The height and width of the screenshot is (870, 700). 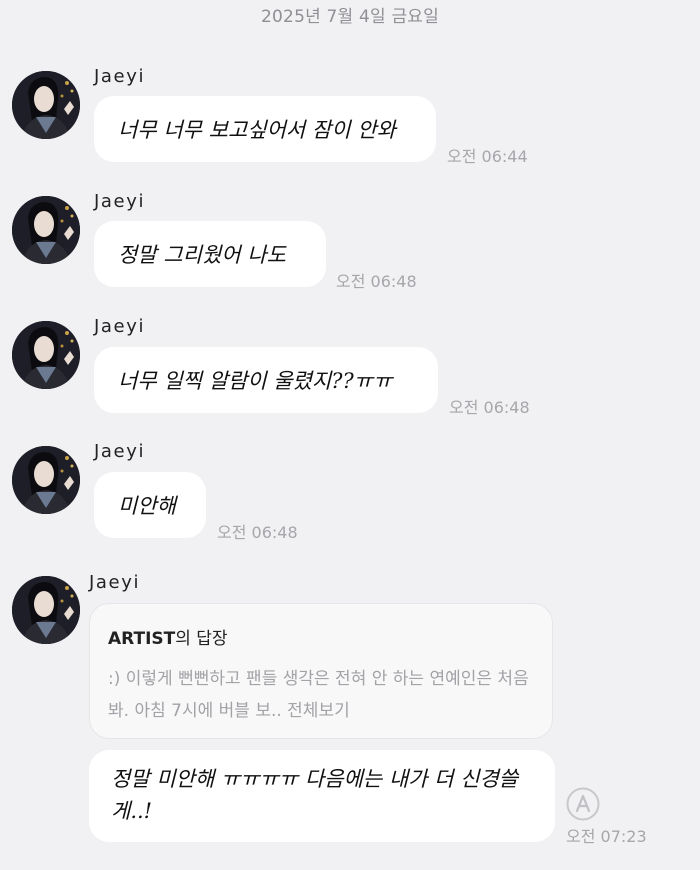 I want to click on quoted-reply-title: ARTIST의 답장, so click(x=321, y=636).